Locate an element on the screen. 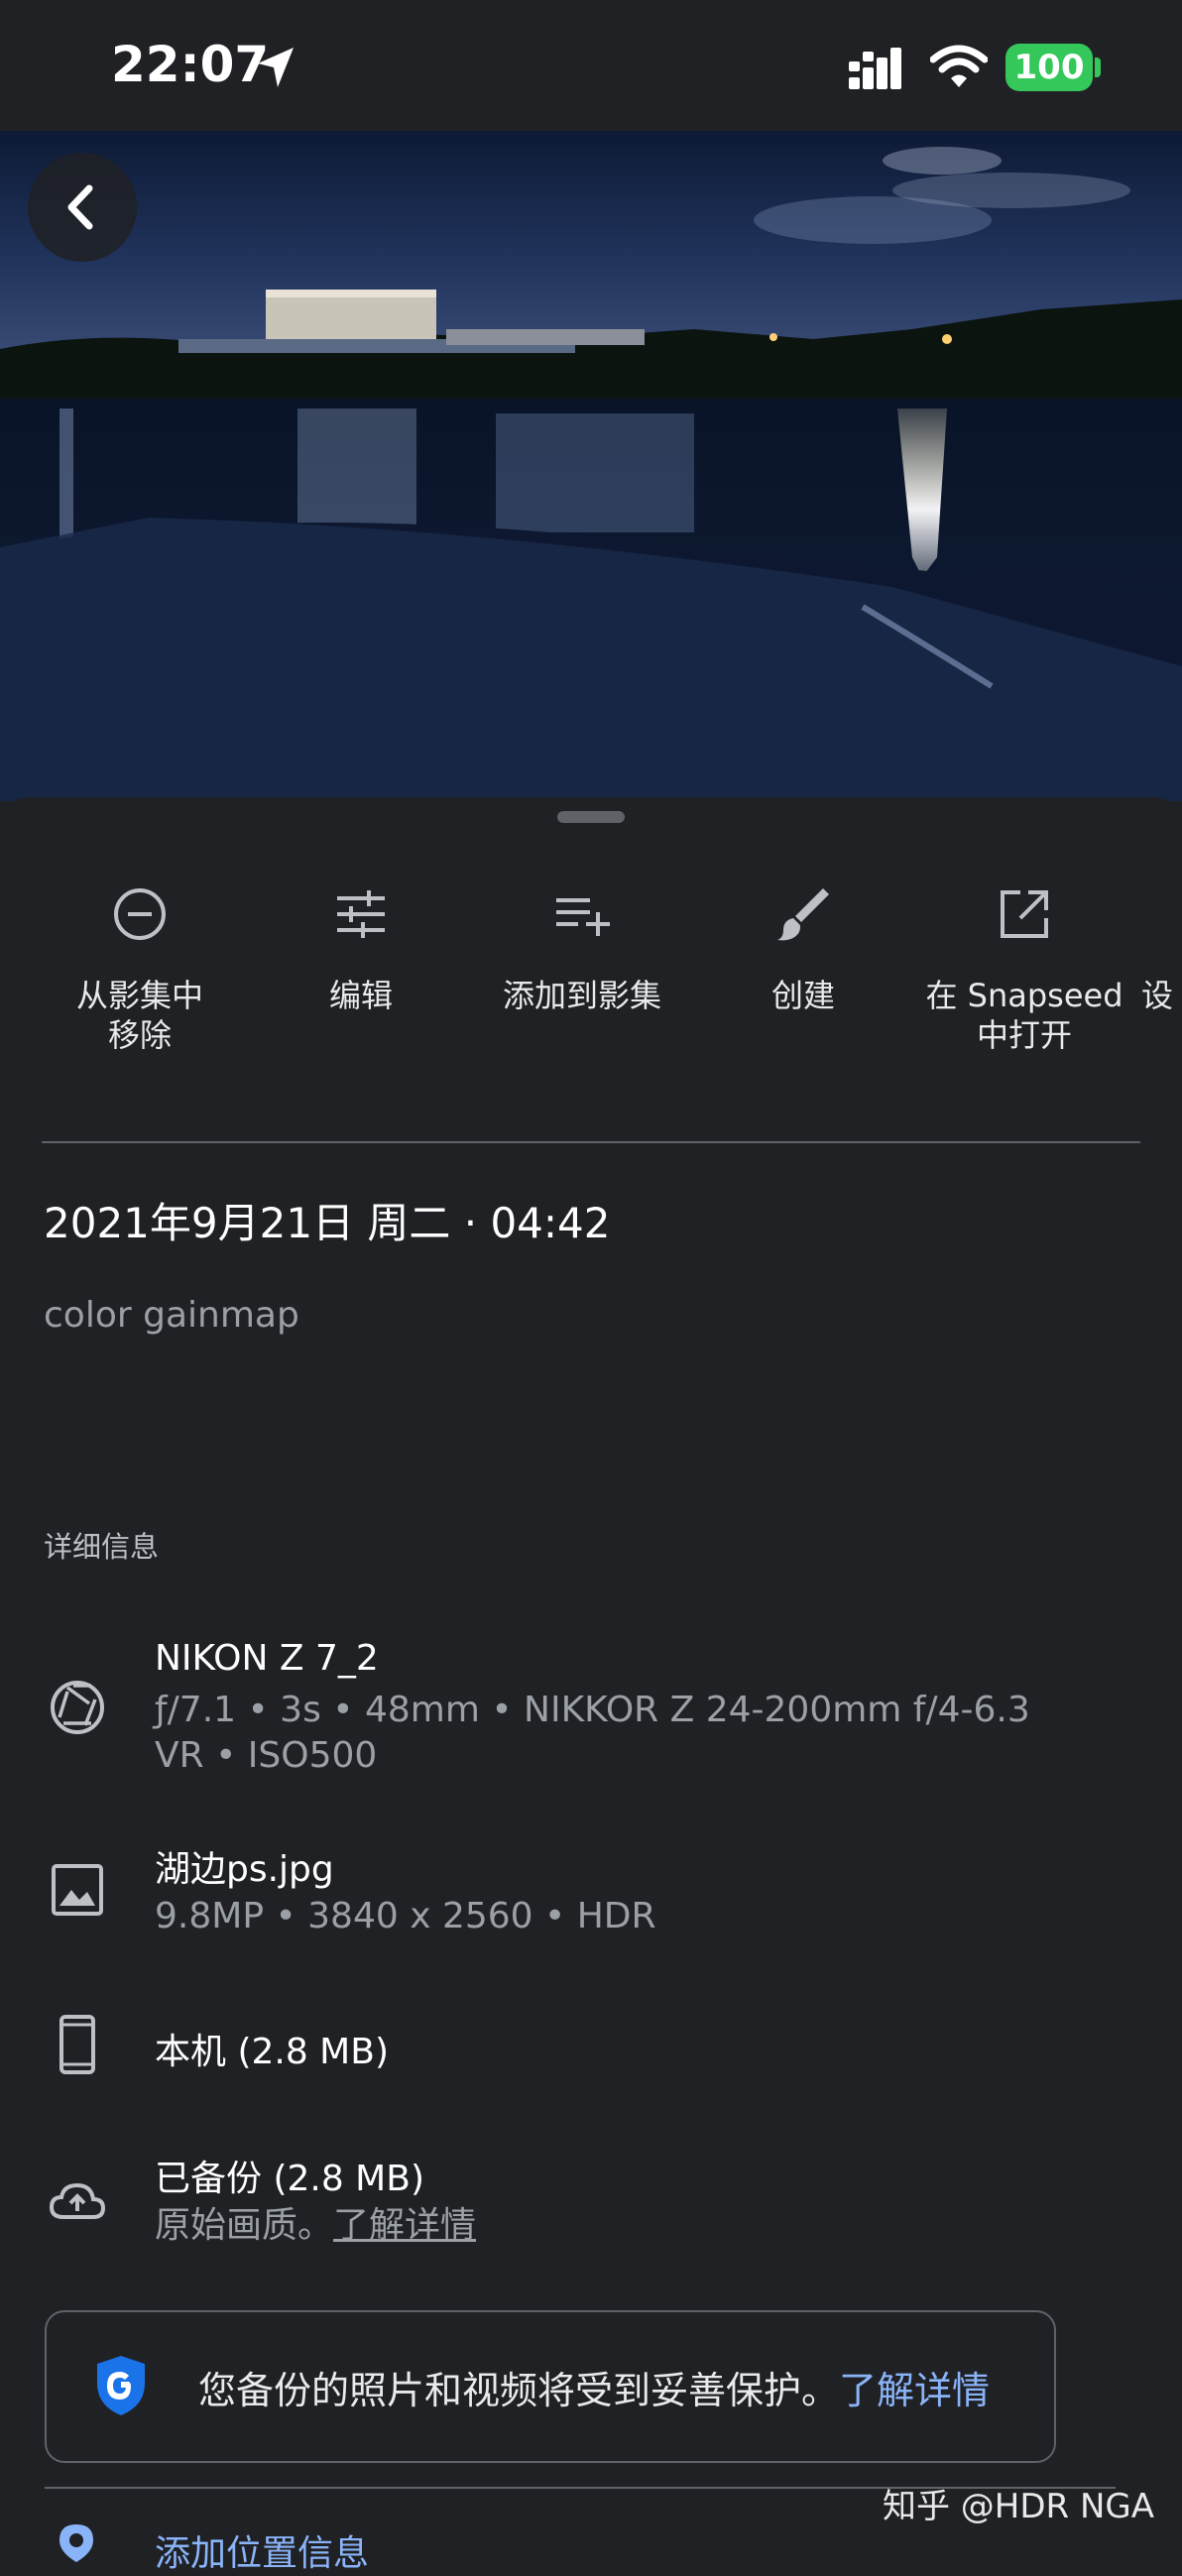 Image resolution: width=1182 pixels, height=2576 pixels. create-label: 创建 is located at coordinates (802, 996).